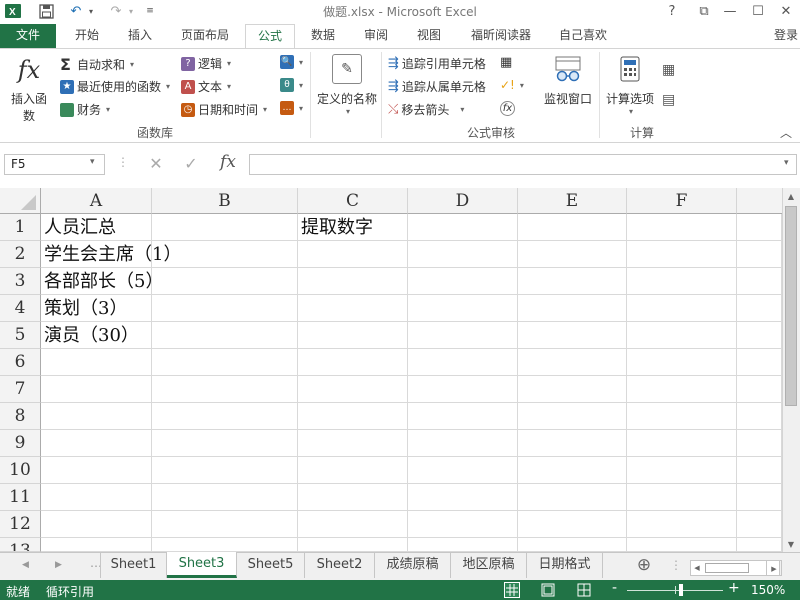 This screenshot has height=601, width=800. Describe the element at coordinates (730, 11) in the screenshot. I see `minimize-button: —` at that location.